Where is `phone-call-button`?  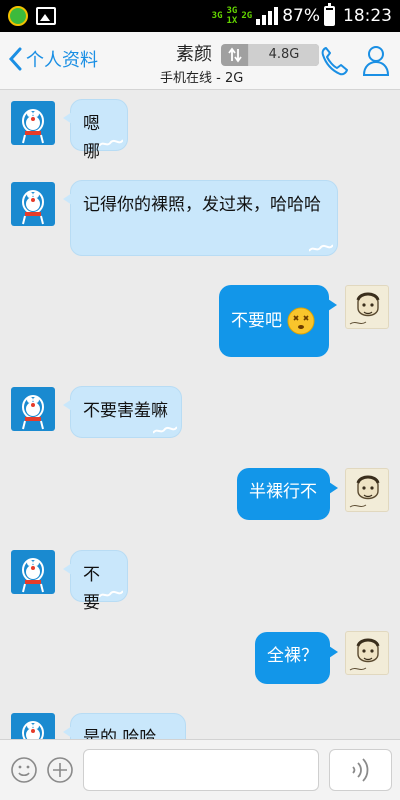
phone-call-button is located at coordinates (334, 63).